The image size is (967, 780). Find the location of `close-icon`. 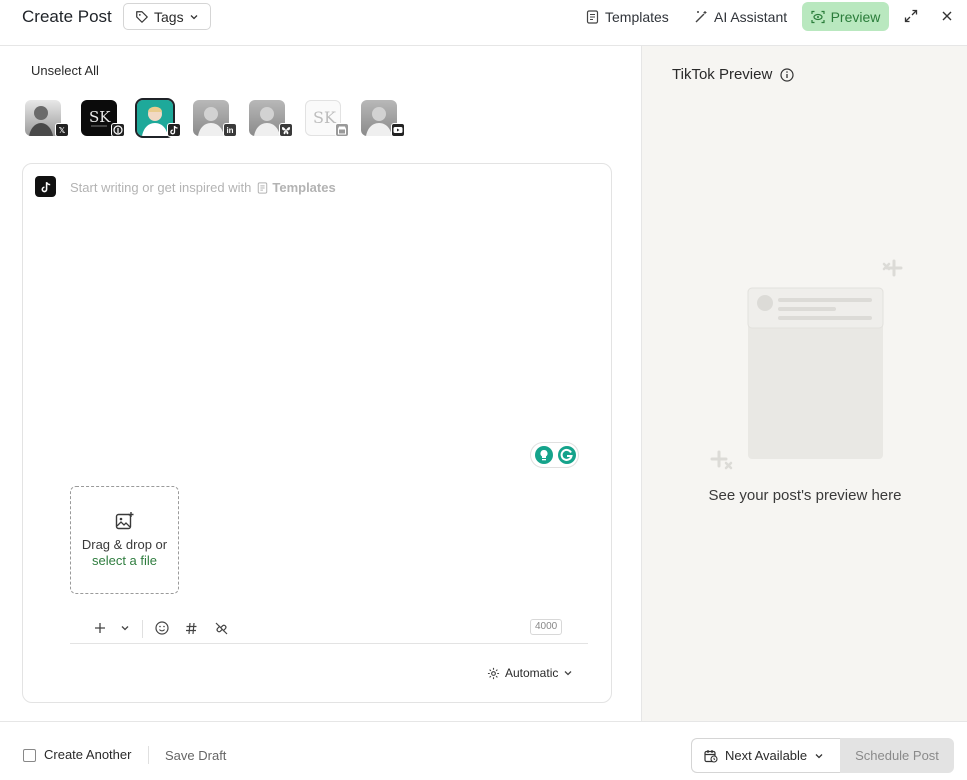

close-icon is located at coordinates (947, 16).